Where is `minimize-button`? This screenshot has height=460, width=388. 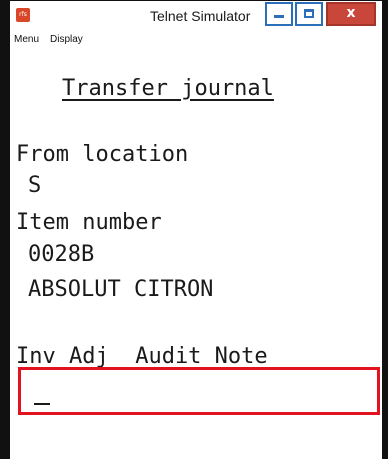 minimize-button is located at coordinates (279, 14).